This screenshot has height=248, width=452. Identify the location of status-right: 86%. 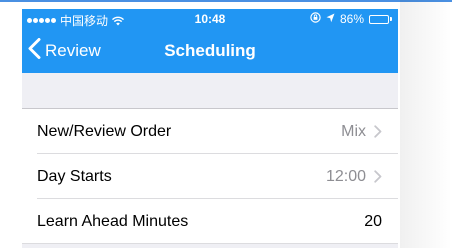
(351, 19).